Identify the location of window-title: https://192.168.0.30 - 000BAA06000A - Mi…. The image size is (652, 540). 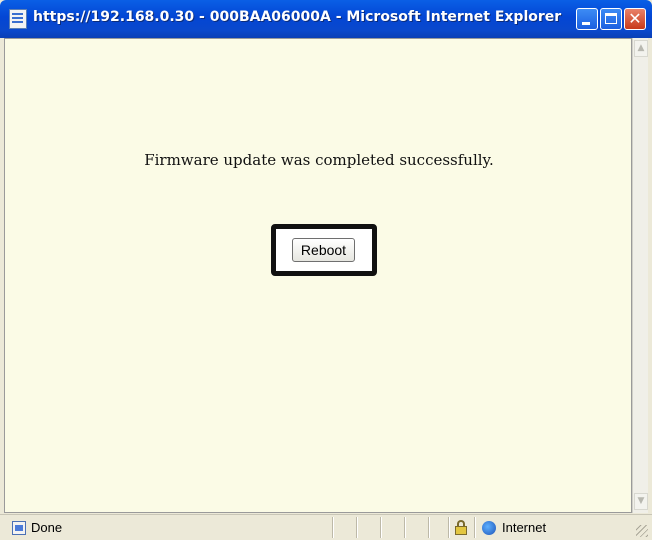
(297, 17).